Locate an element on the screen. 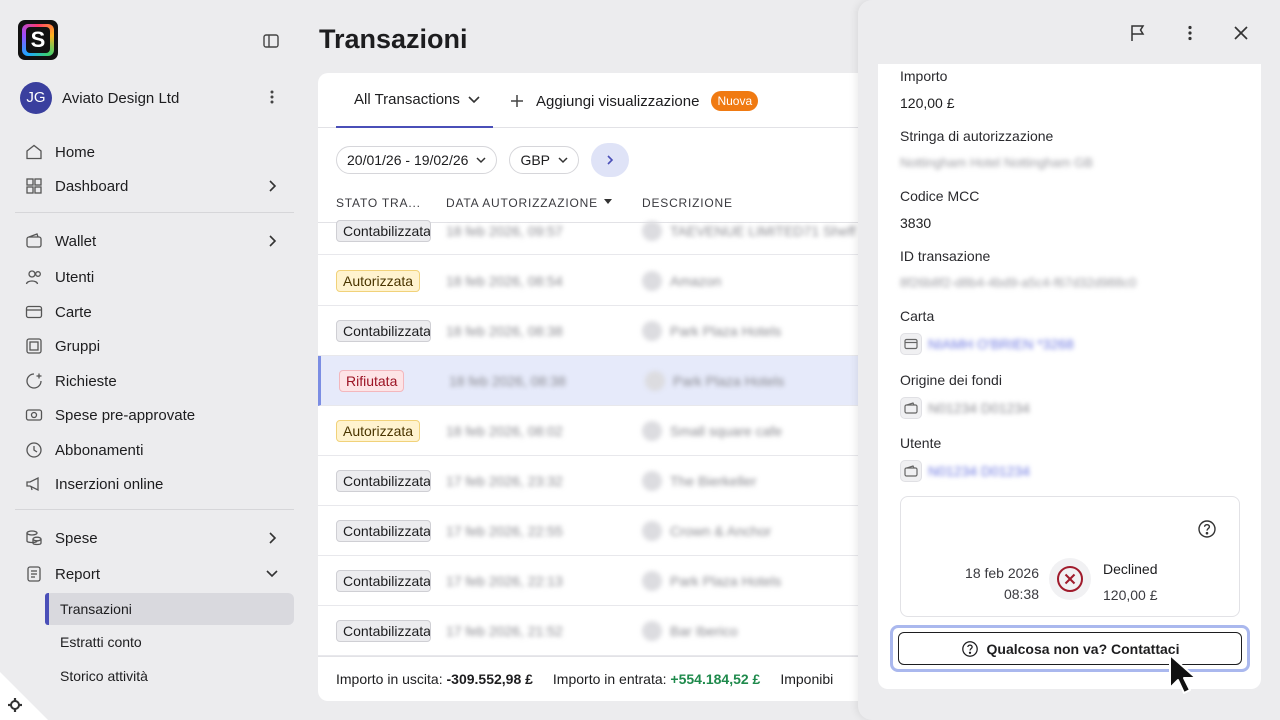 This screenshot has width=1280, height=720. sidebar-item-groups: Gruppi is located at coordinates (154, 346).